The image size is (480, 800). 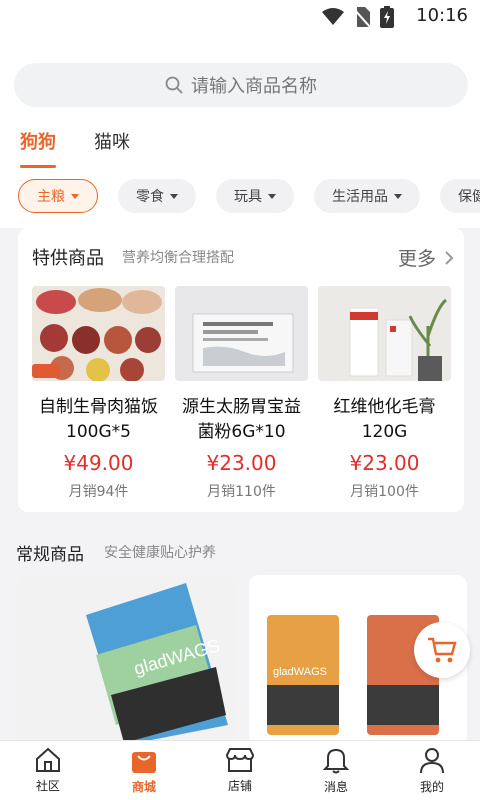 I want to click on chip-label: 玩具, so click(x=248, y=197).